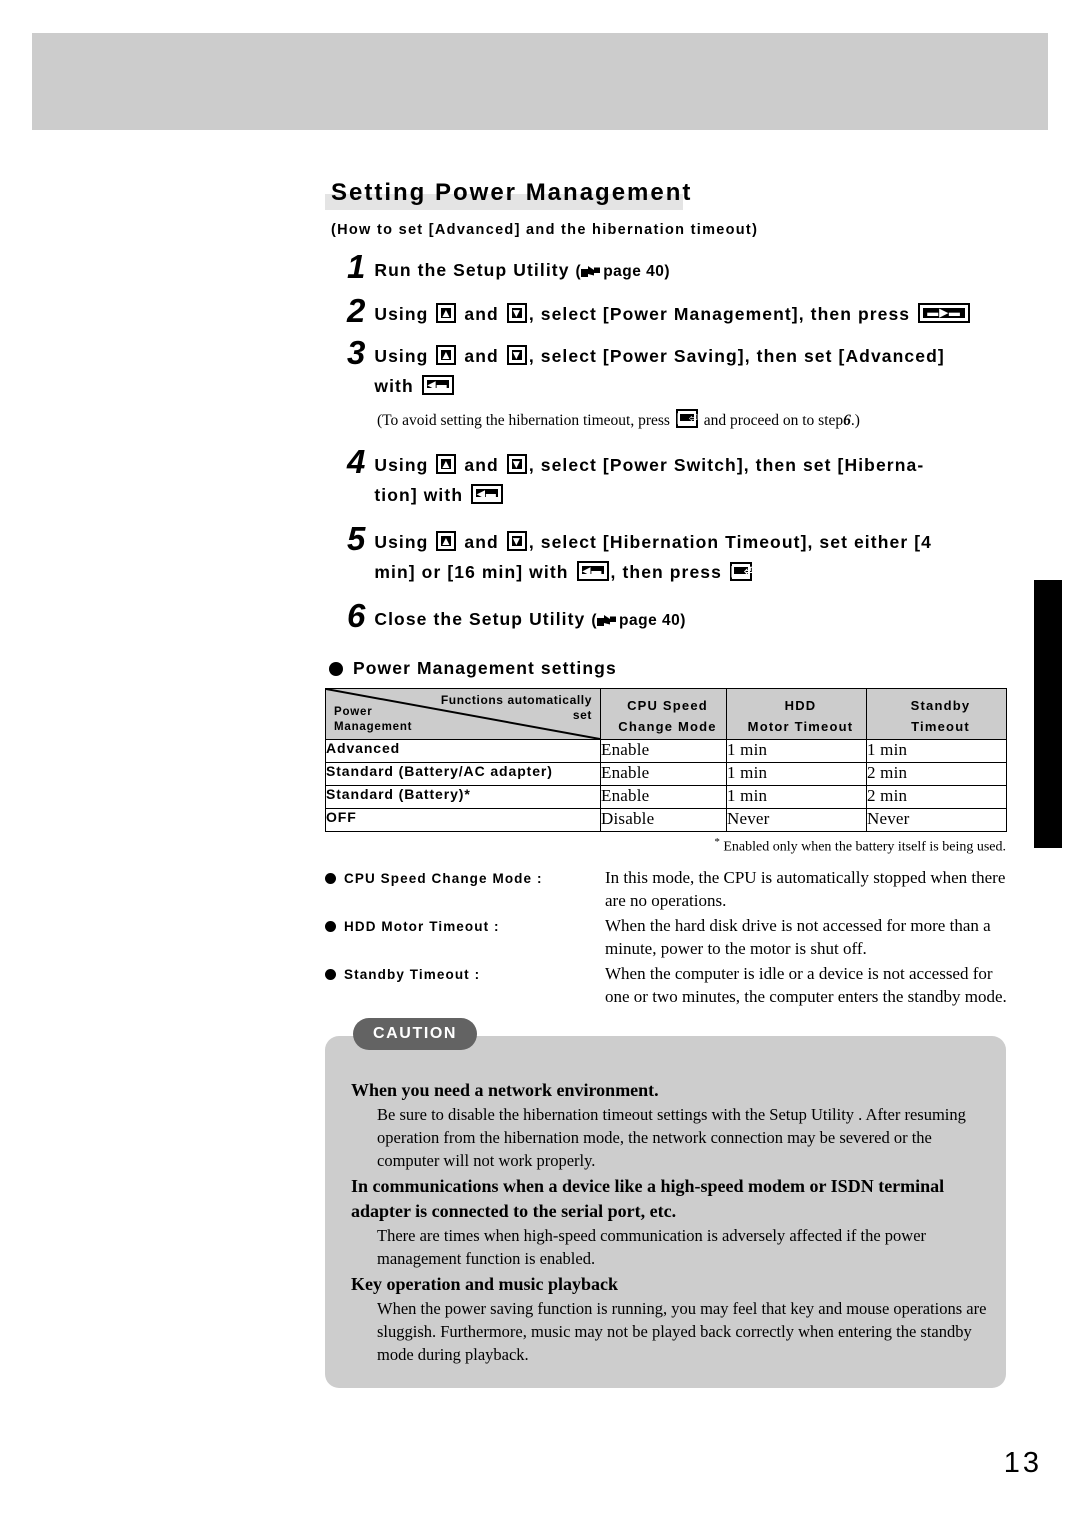 This screenshot has width=1080, height=1528. Describe the element at coordinates (373, 727) in the screenshot. I see `corner-bottom-line-2: Management` at that location.